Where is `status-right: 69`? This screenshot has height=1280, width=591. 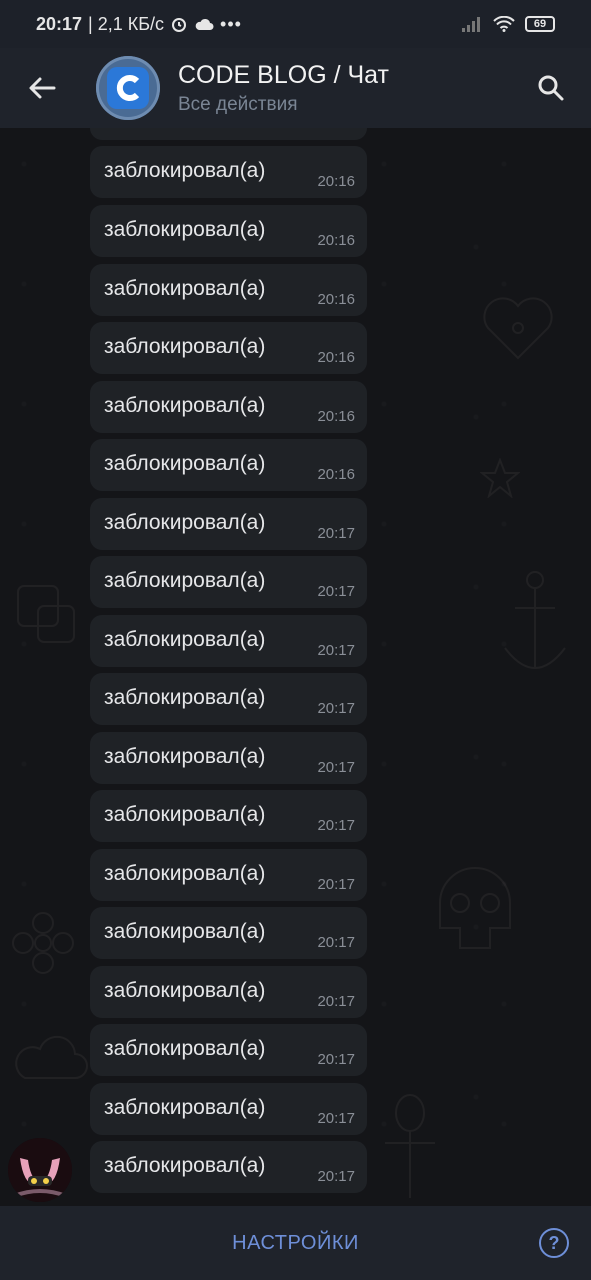 status-right: 69 is located at coordinates (508, 24).